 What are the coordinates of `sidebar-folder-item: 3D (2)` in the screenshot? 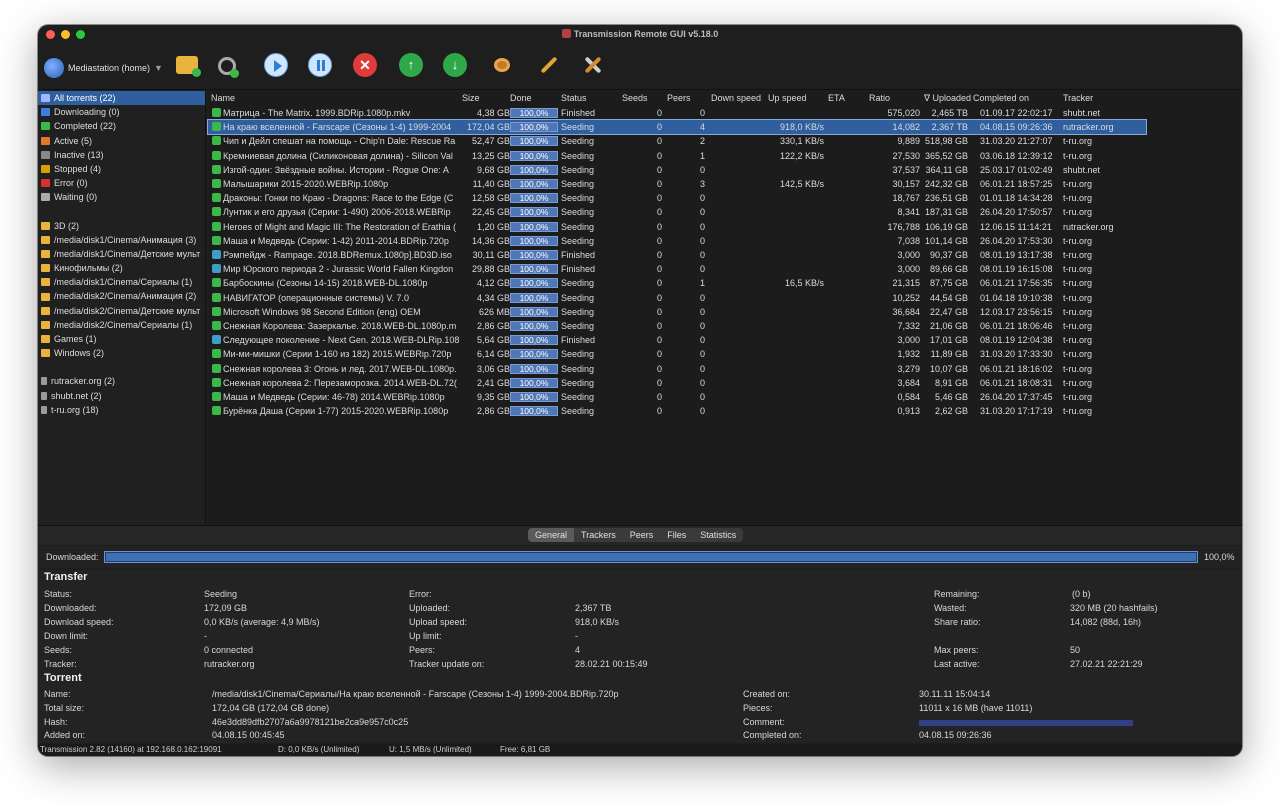 It's located at (121, 226).